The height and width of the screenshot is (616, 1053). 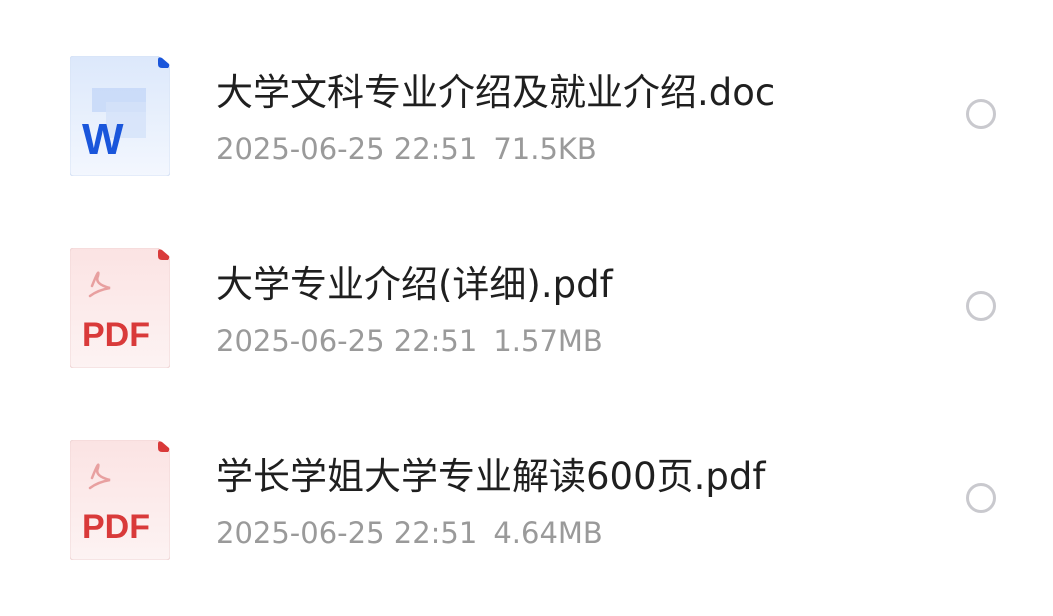 What do you see at coordinates (545, 149) in the screenshot?
I see `file-size: 71.5KB` at bounding box center [545, 149].